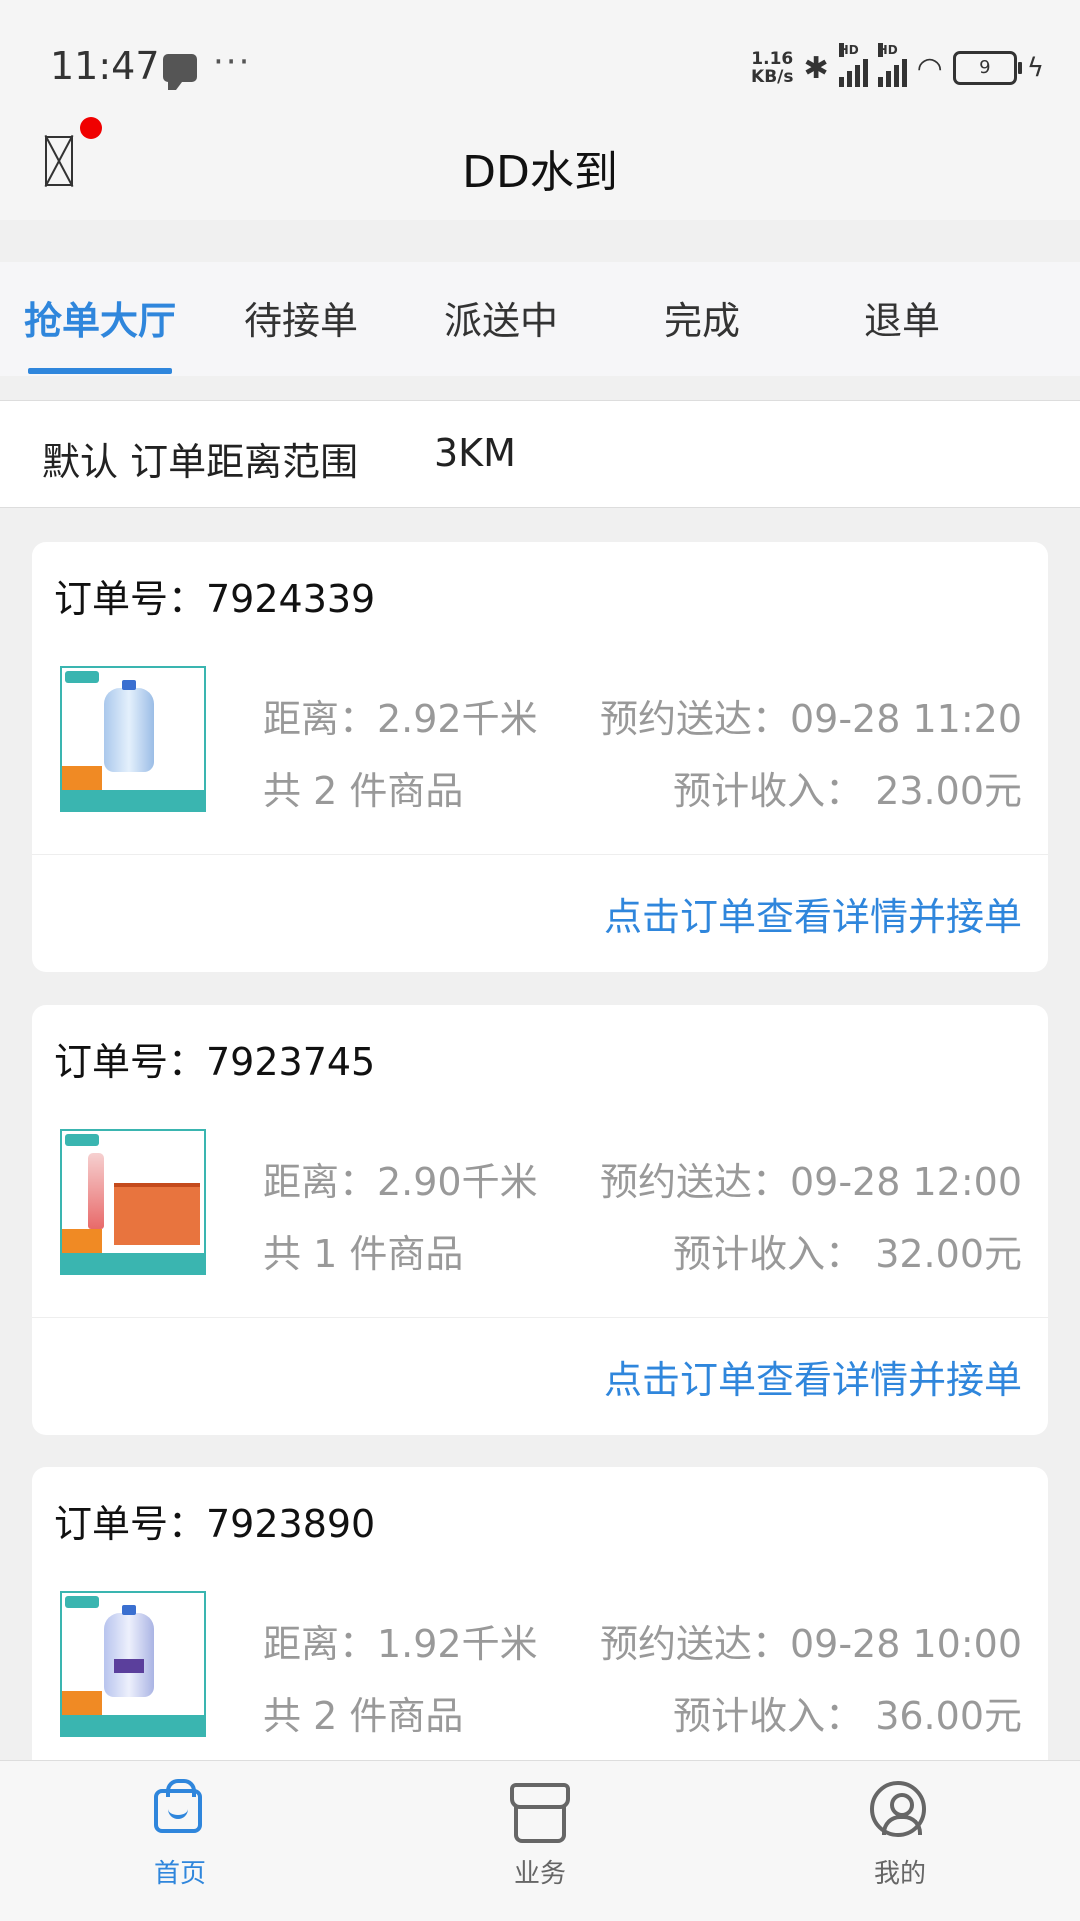 The height and width of the screenshot is (1921, 1080). I want to click on order-tabs: 抢单大厅 待接单 派送中 完成 退单, so click(540, 319).